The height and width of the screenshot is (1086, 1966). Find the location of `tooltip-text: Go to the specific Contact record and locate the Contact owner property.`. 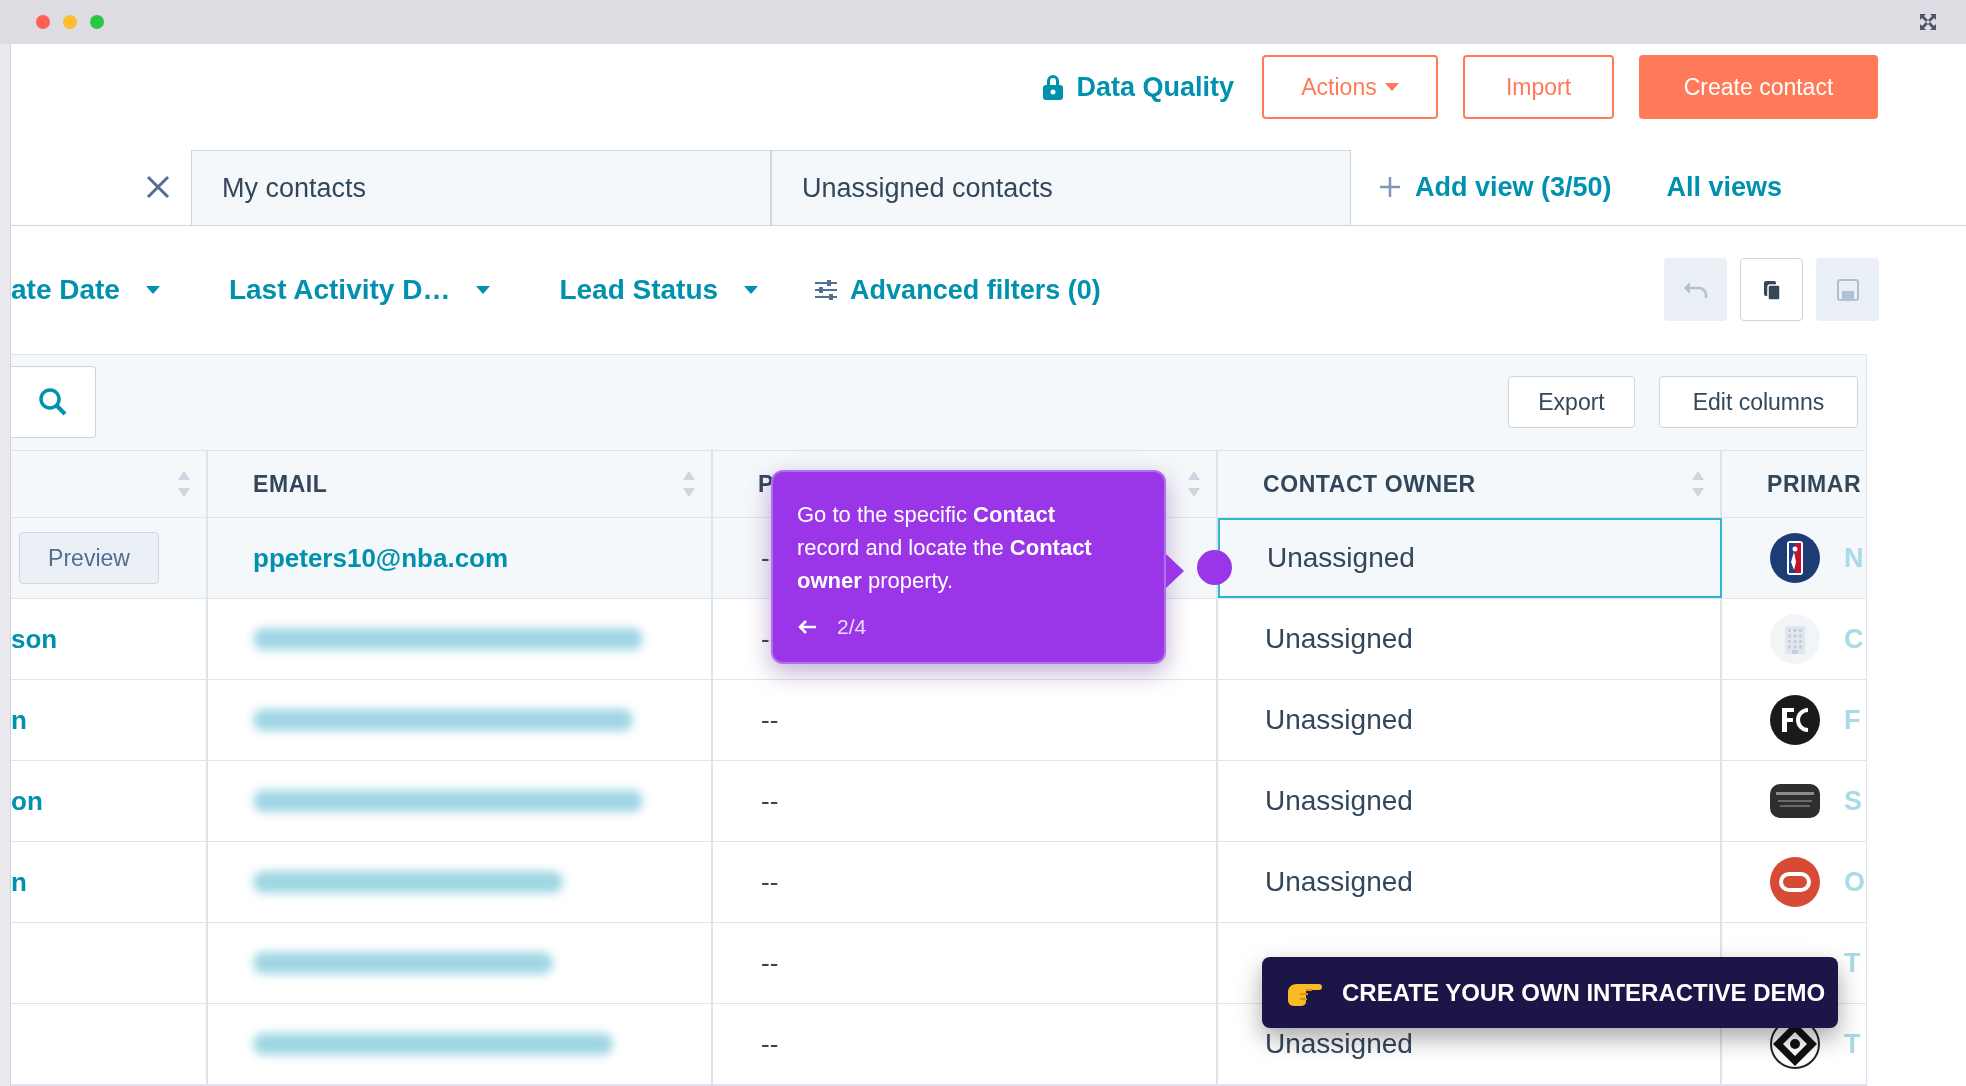

tooltip-text: Go to the specific Contact record and locate the Contact owner property. is located at coordinates (945, 548).